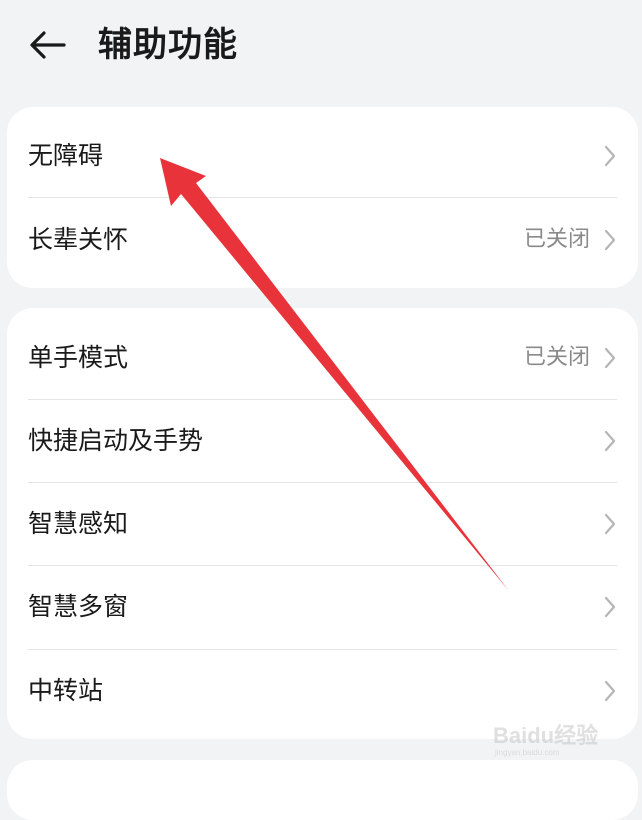 Image resolution: width=642 pixels, height=820 pixels. What do you see at coordinates (78, 523) in the screenshot?
I see `settings-item-label: 智慧感知` at bounding box center [78, 523].